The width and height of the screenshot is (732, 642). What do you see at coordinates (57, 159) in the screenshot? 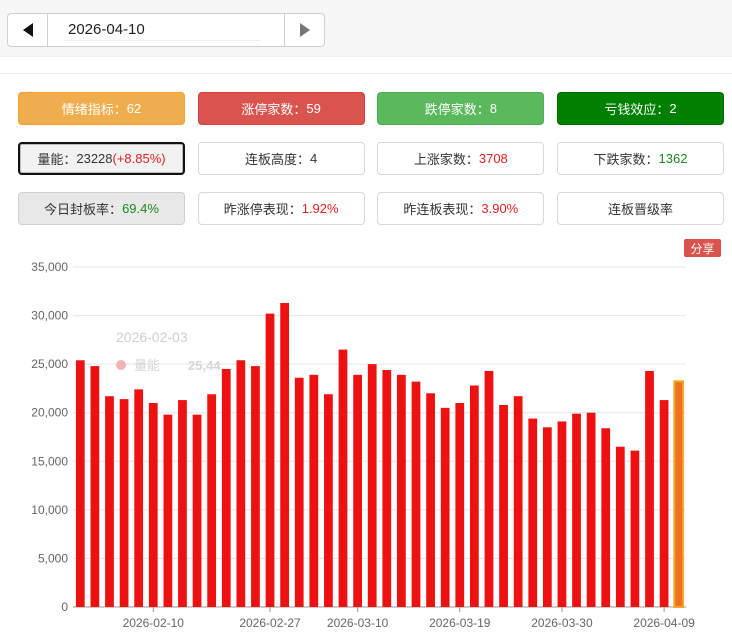
I see `volume-label: 量能：` at bounding box center [57, 159].